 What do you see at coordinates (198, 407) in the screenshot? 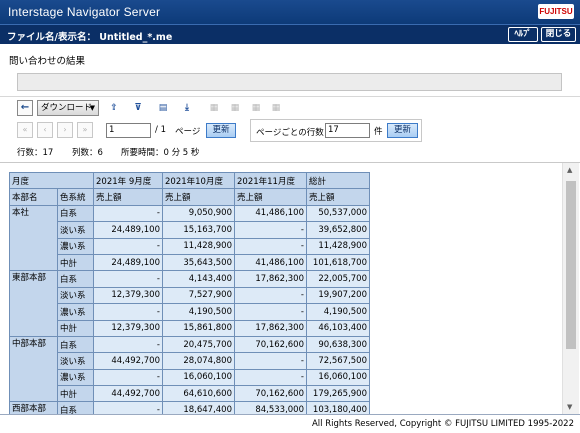
I see `value-cell: 18,647,400` at bounding box center [198, 407].